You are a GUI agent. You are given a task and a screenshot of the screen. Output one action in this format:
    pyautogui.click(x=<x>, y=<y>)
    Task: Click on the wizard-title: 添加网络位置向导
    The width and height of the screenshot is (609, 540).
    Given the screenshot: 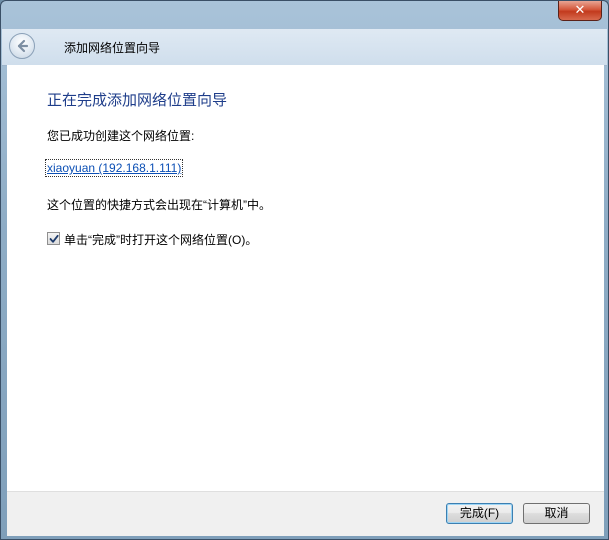 What is the action you would take?
    pyautogui.click(x=112, y=48)
    